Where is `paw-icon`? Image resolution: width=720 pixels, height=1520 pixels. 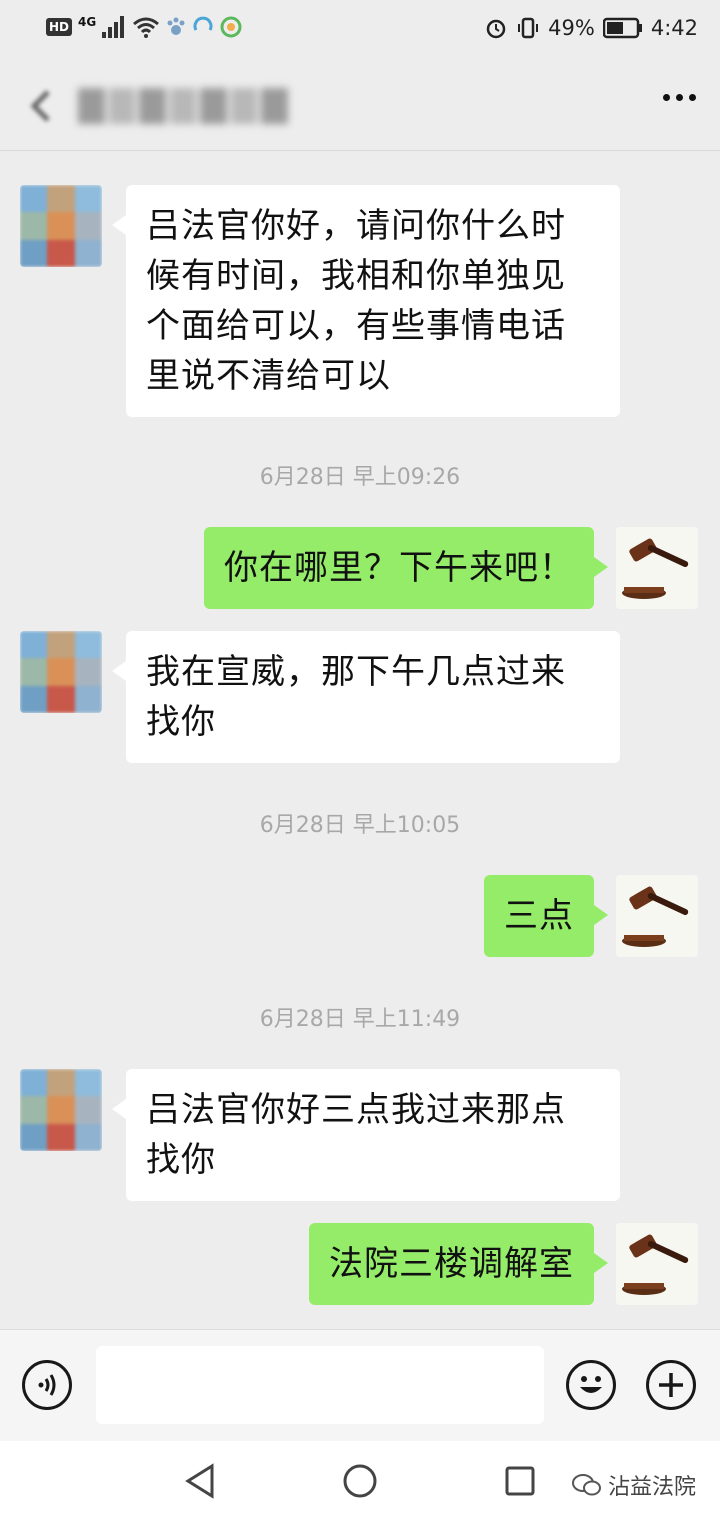 paw-icon is located at coordinates (176, 26).